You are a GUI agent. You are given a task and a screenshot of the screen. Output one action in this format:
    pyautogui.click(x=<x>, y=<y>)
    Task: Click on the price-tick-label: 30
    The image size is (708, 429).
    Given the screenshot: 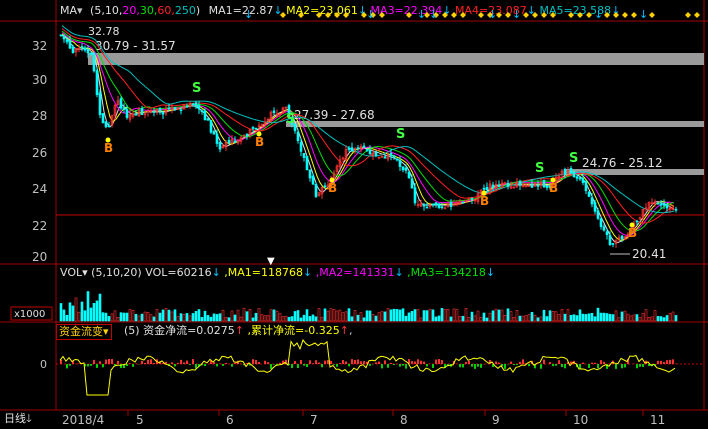 What is the action you would take?
    pyautogui.click(x=39, y=80)
    